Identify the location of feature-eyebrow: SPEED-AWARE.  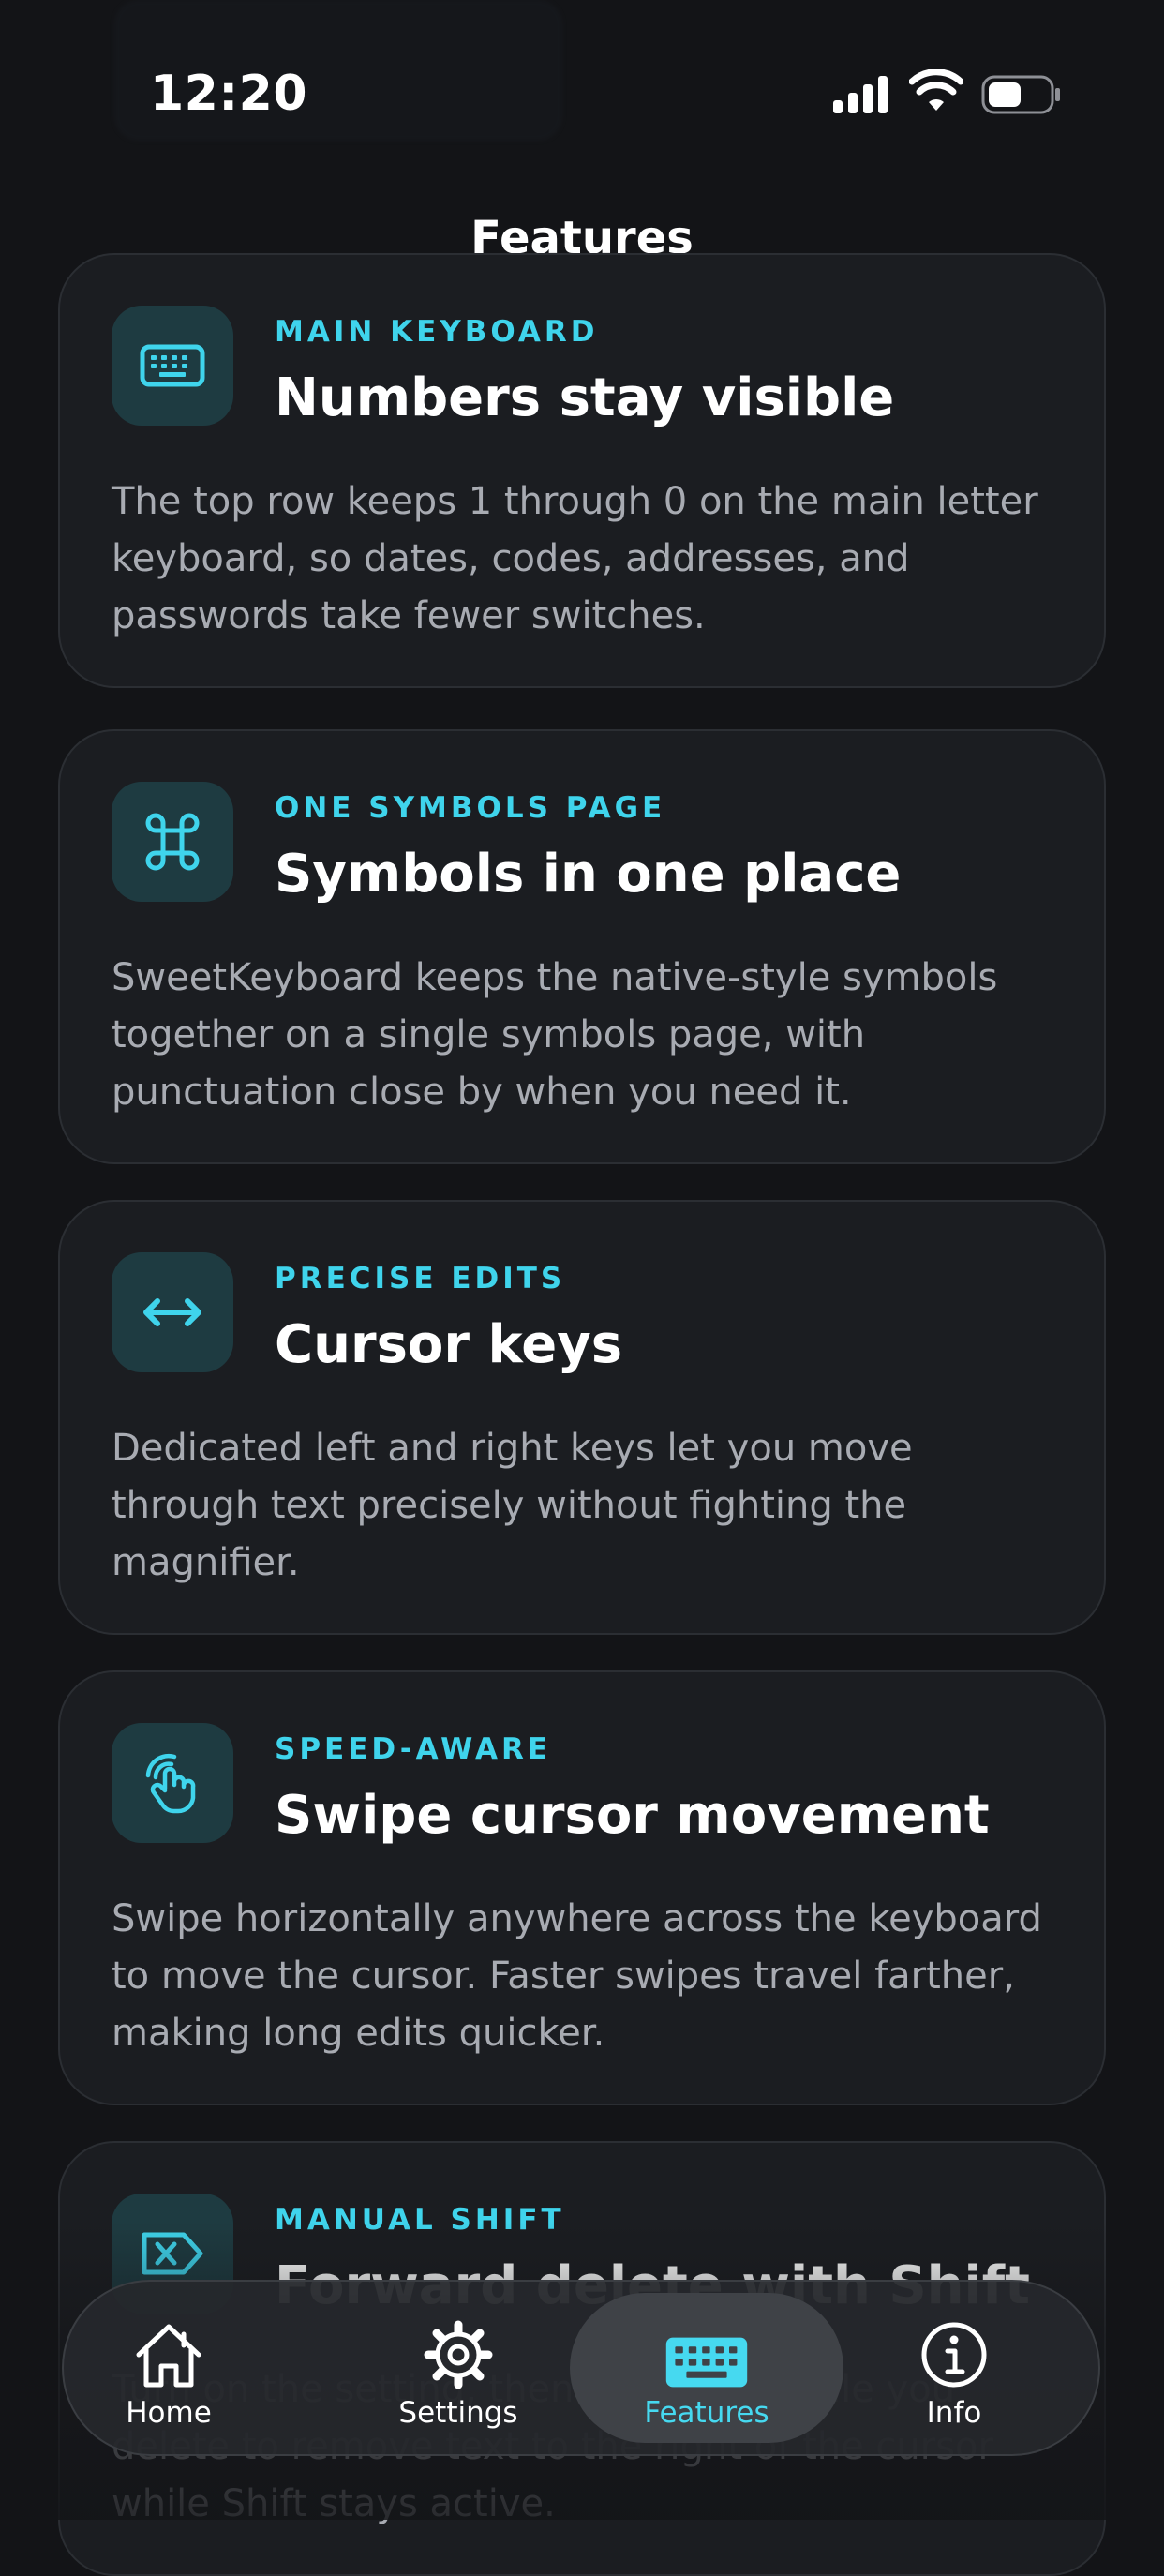
(413, 1749).